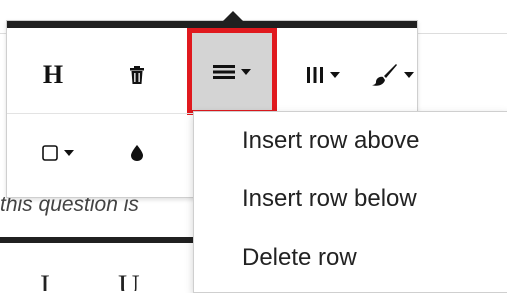 This screenshot has height=293, width=507. What do you see at coordinates (45, 280) in the screenshot?
I see `italic-button: I` at bounding box center [45, 280].